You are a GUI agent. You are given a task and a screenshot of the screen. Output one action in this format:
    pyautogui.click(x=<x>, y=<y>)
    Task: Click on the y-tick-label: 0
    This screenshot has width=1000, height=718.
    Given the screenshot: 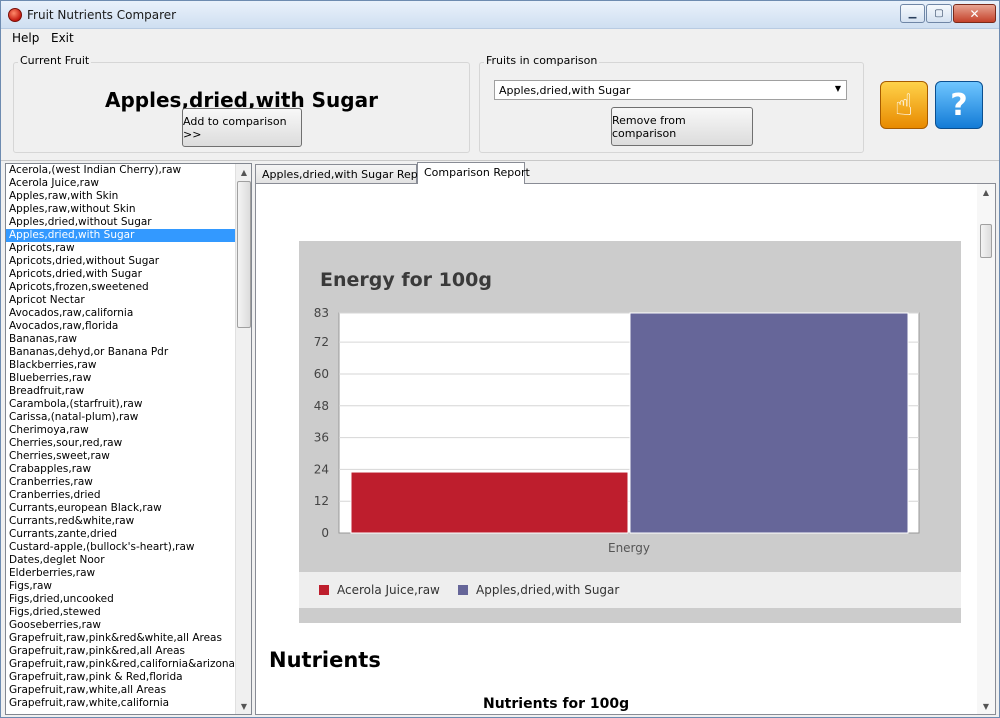 What is the action you would take?
    pyautogui.click(x=325, y=533)
    